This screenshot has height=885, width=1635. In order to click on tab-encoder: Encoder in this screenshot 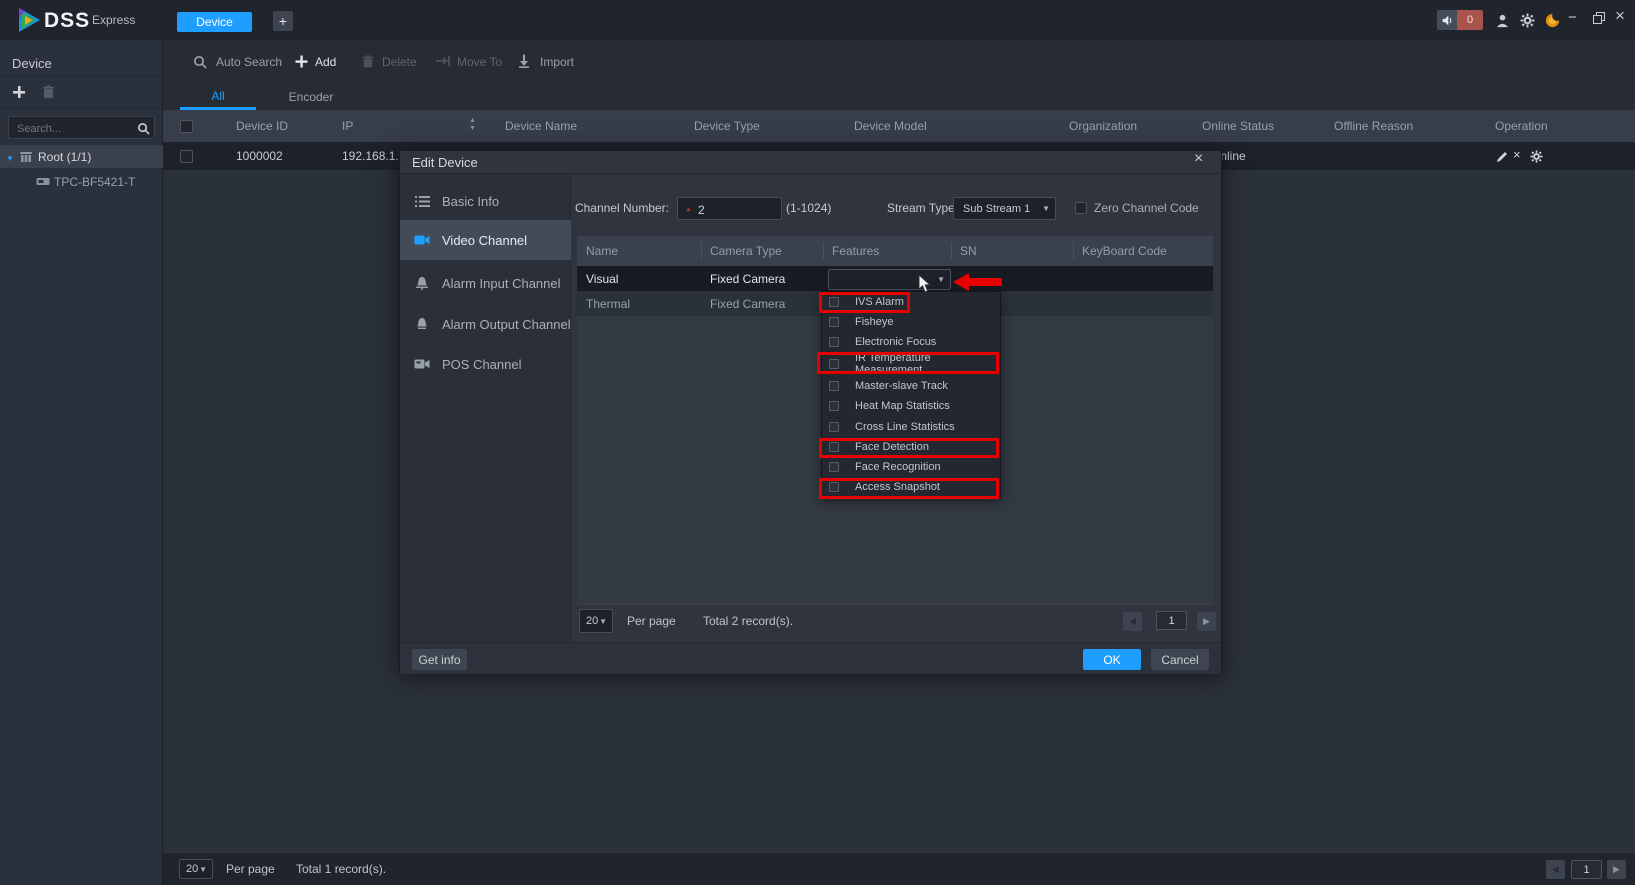, I will do `click(311, 97)`.